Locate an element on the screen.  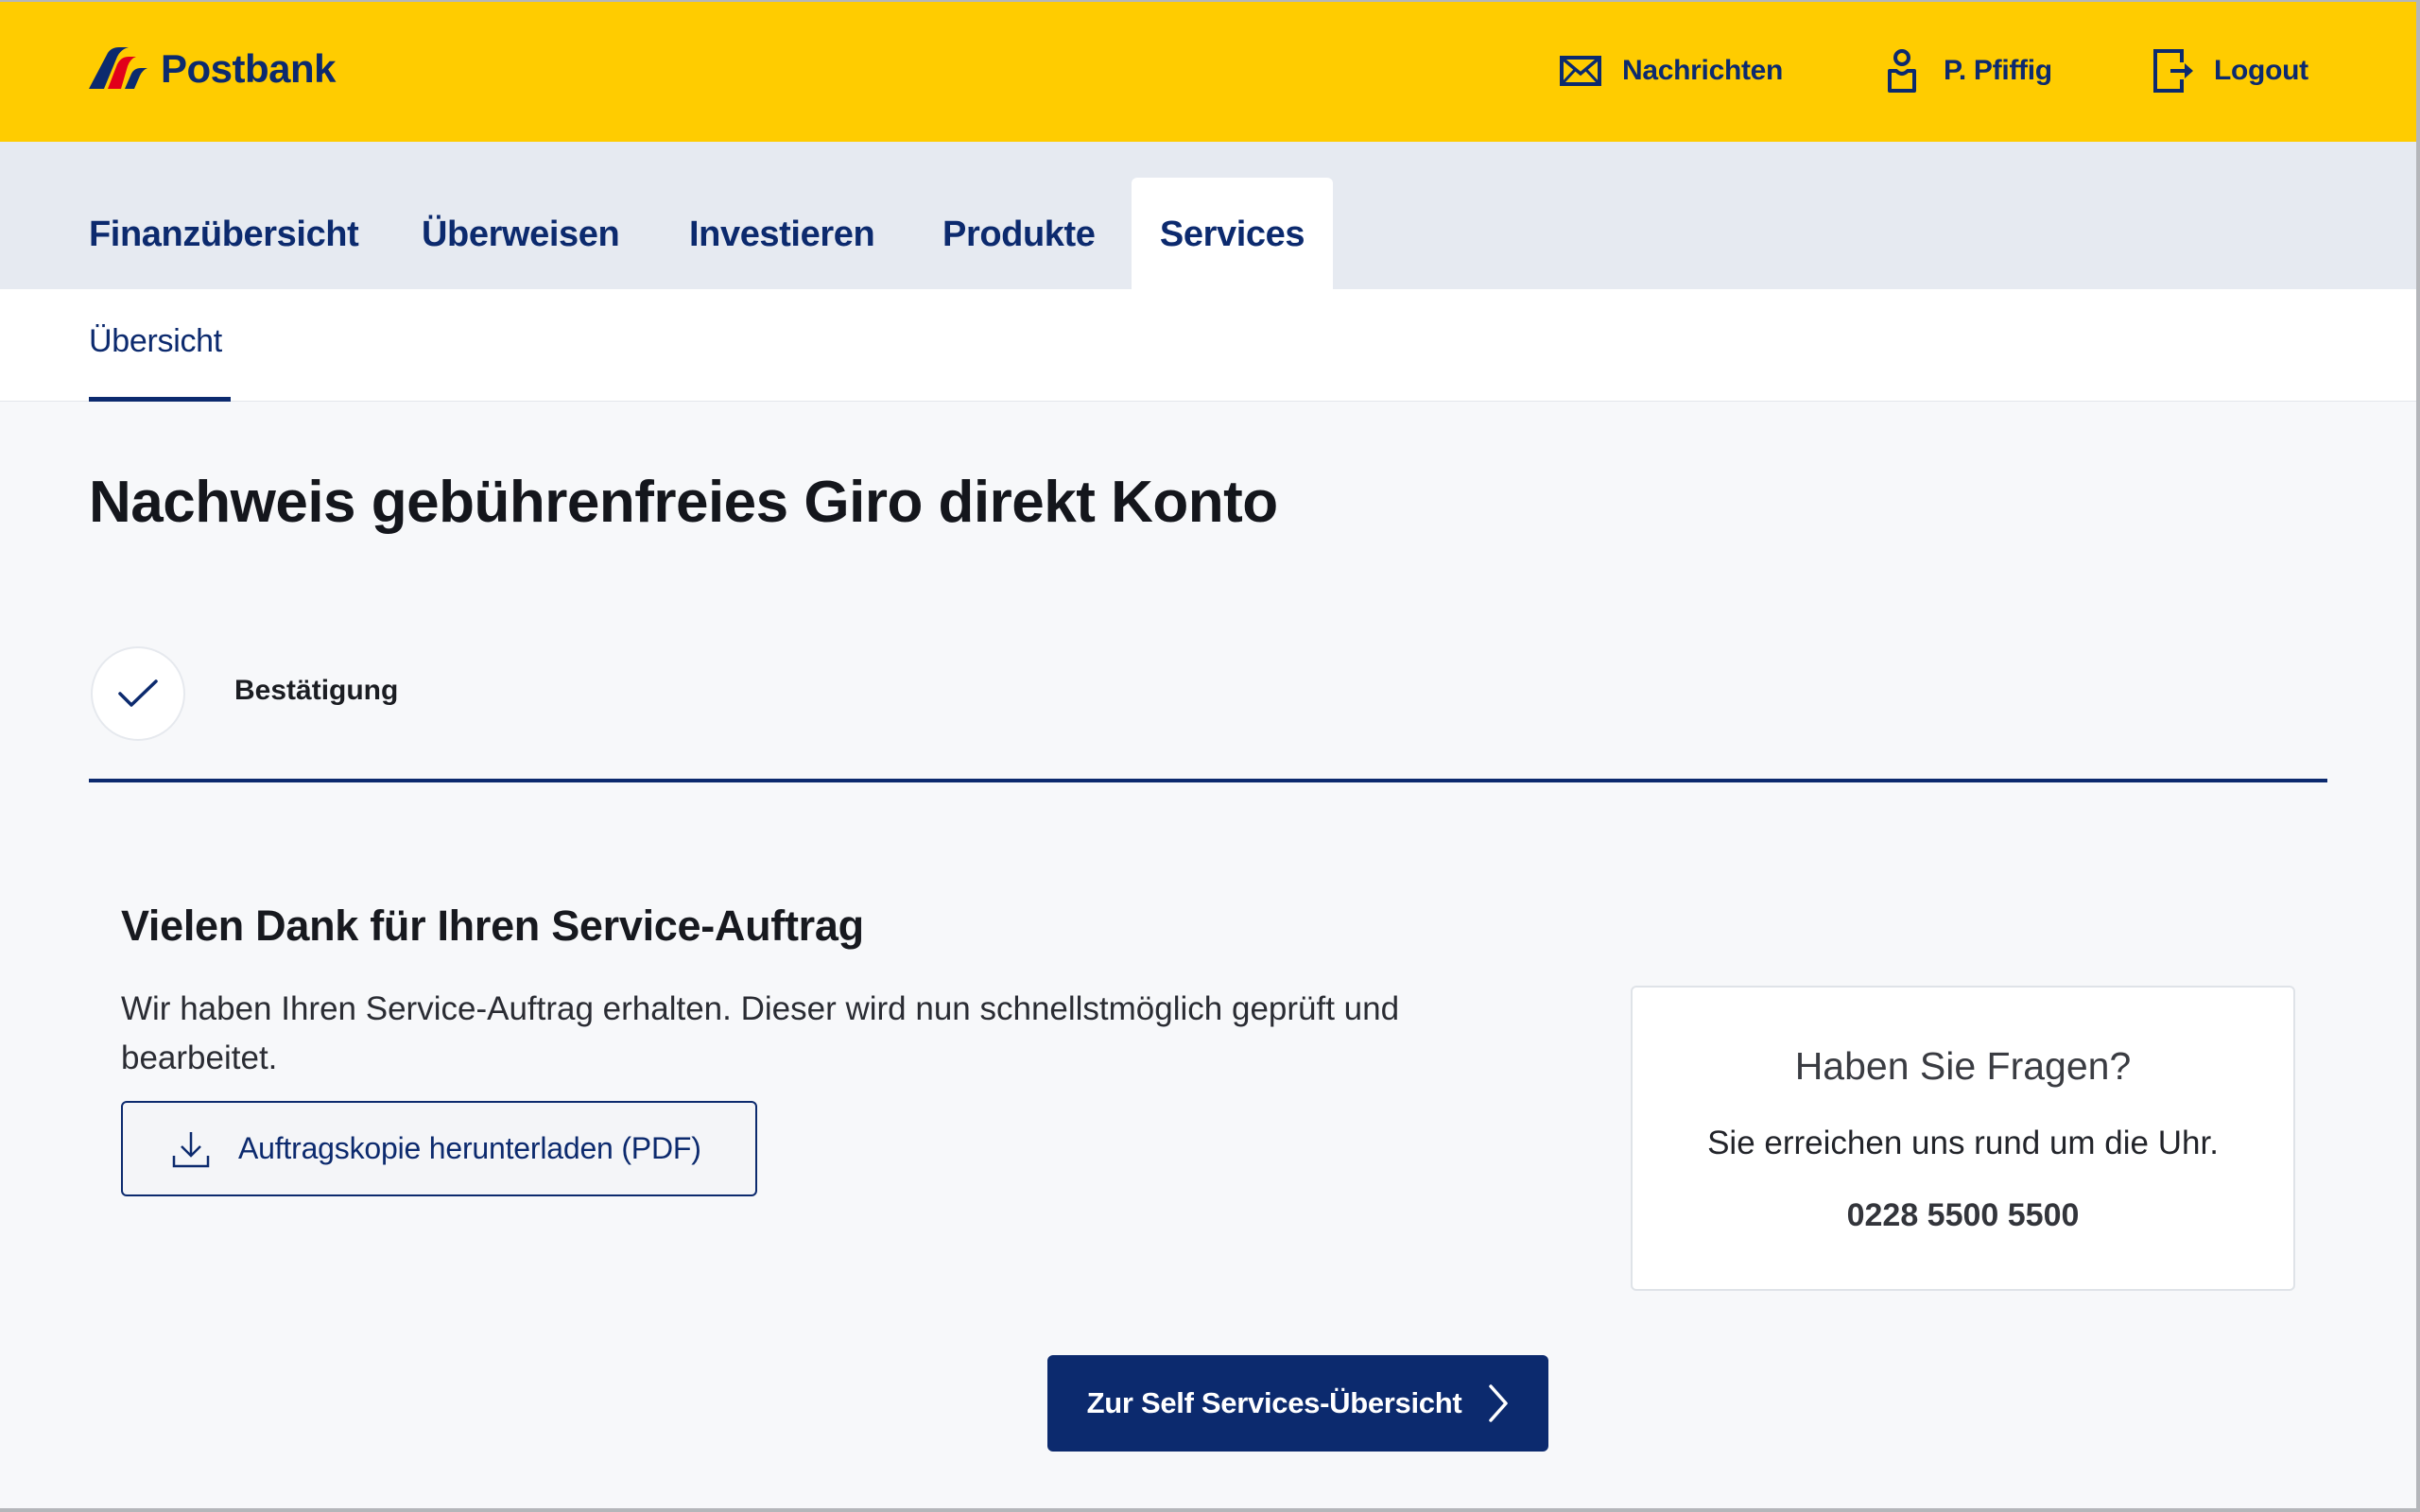
self-services-overview-button: Zur Self Services-Übersicht is located at coordinates (1297, 1403).